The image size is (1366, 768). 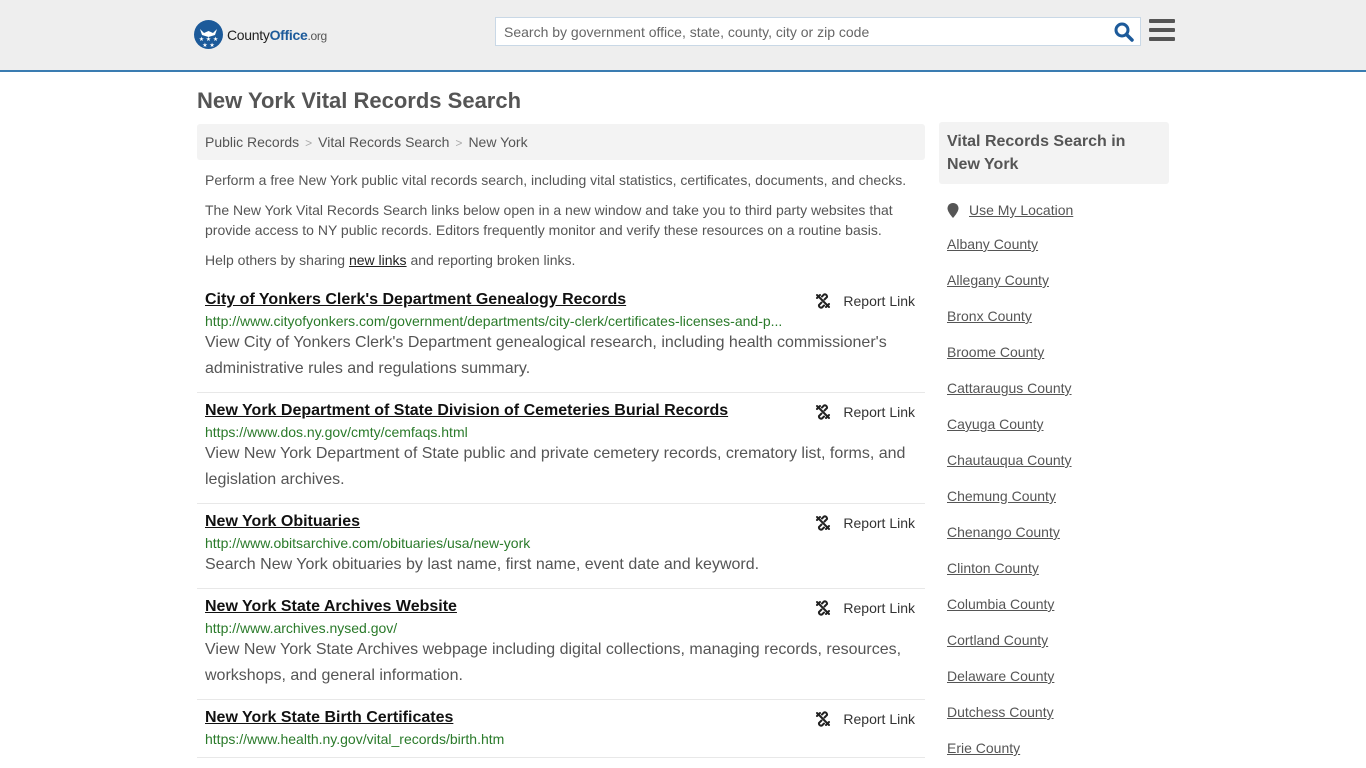 What do you see at coordinates (1009, 388) in the screenshot?
I see `county-link: Cattaraugus County` at bounding box center [1009, 388].